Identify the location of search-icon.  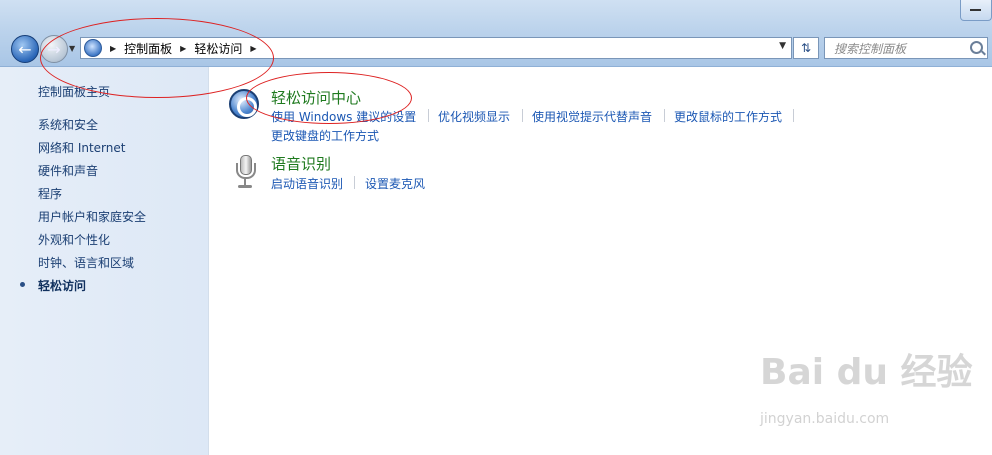
(976, 47).